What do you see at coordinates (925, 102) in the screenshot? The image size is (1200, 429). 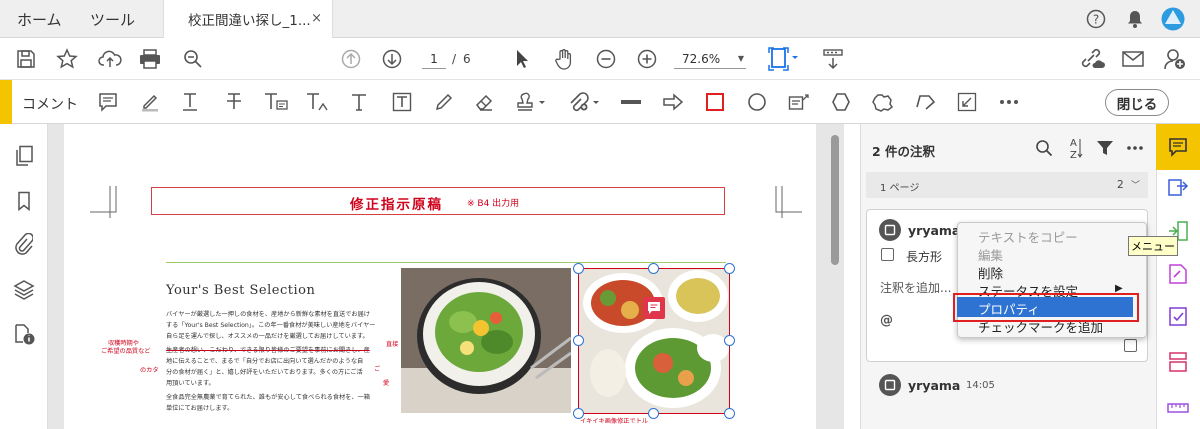 I see `polyline-tool-icon` at bounding box center [925, 102].